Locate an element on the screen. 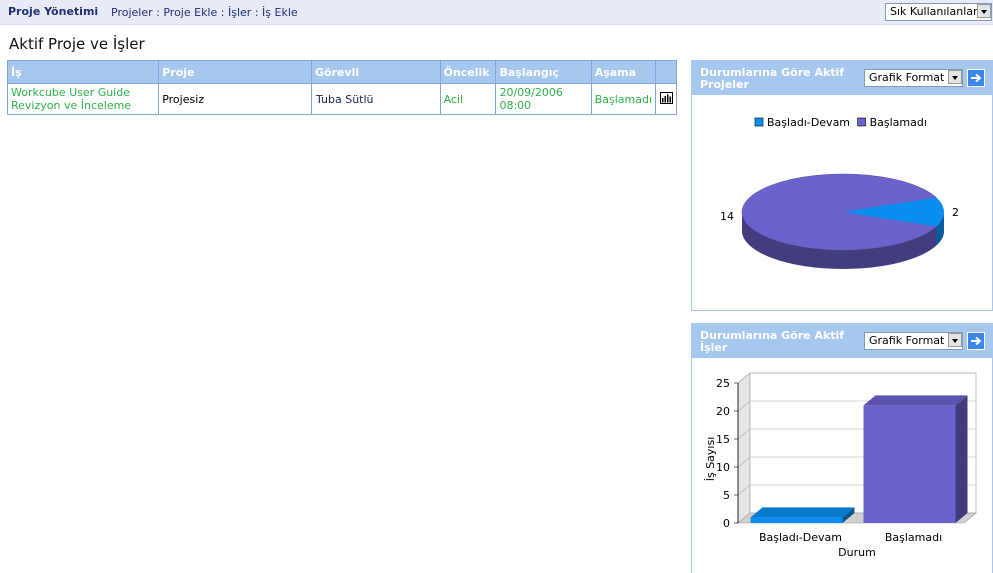  assignee-cell: Tuba Sütlü is located at coordinates (375, 99).